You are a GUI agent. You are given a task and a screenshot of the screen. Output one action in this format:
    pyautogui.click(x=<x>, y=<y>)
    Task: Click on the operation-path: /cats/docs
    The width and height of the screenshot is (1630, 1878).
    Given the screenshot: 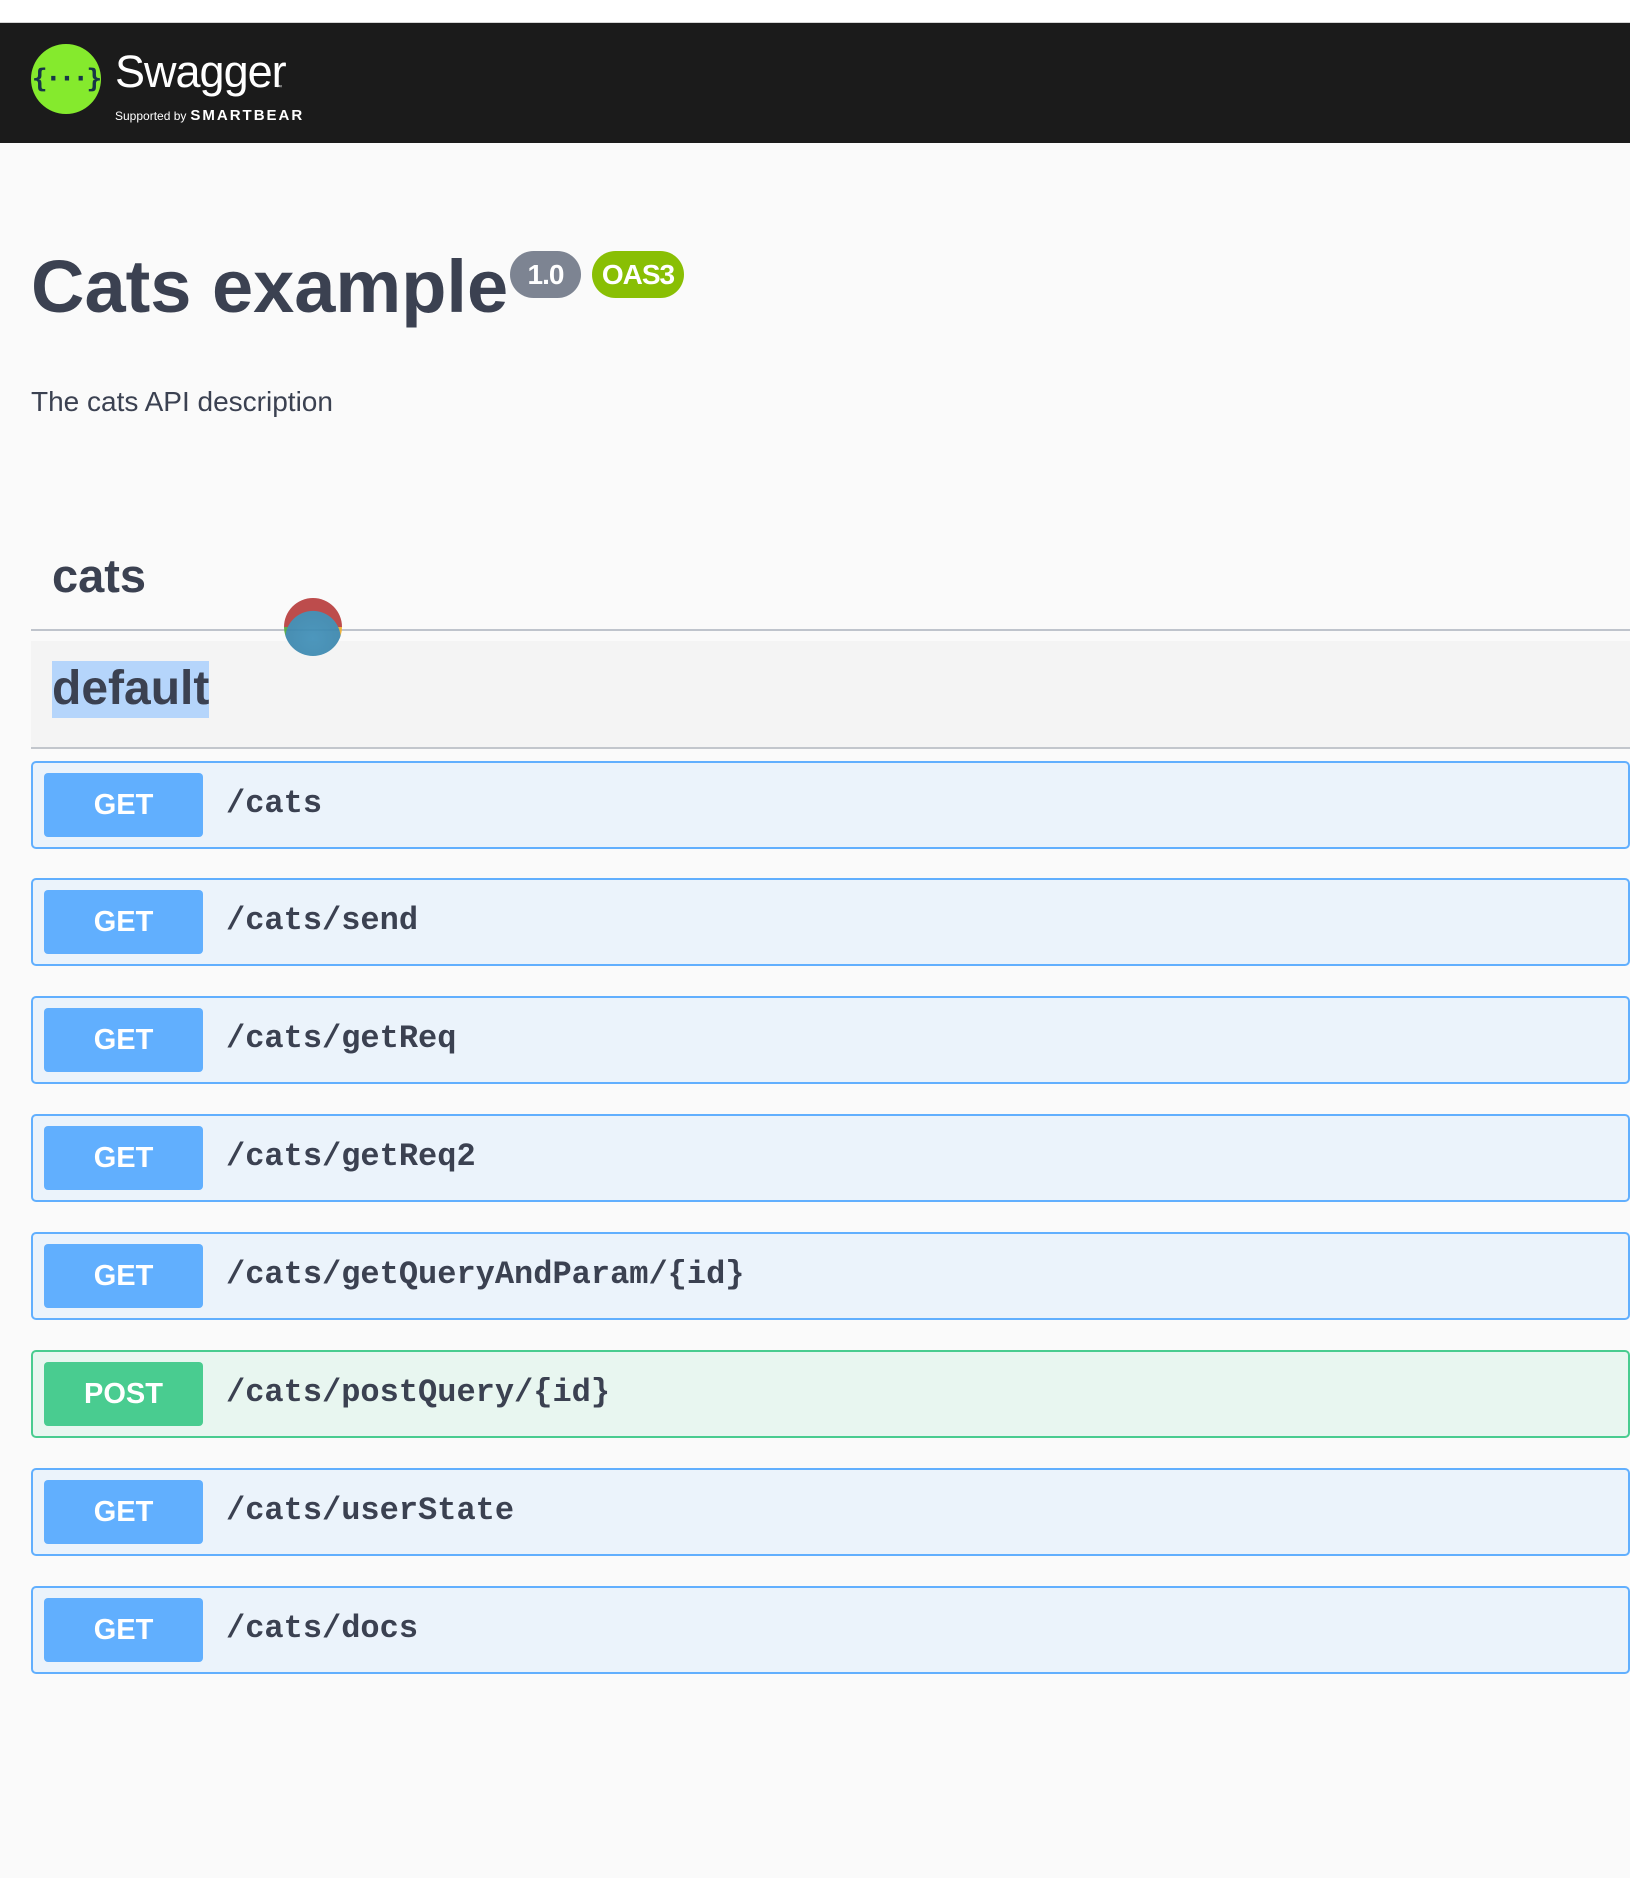 What is the action you would take?
    pyautogui.click(x=322, y=1629)
    